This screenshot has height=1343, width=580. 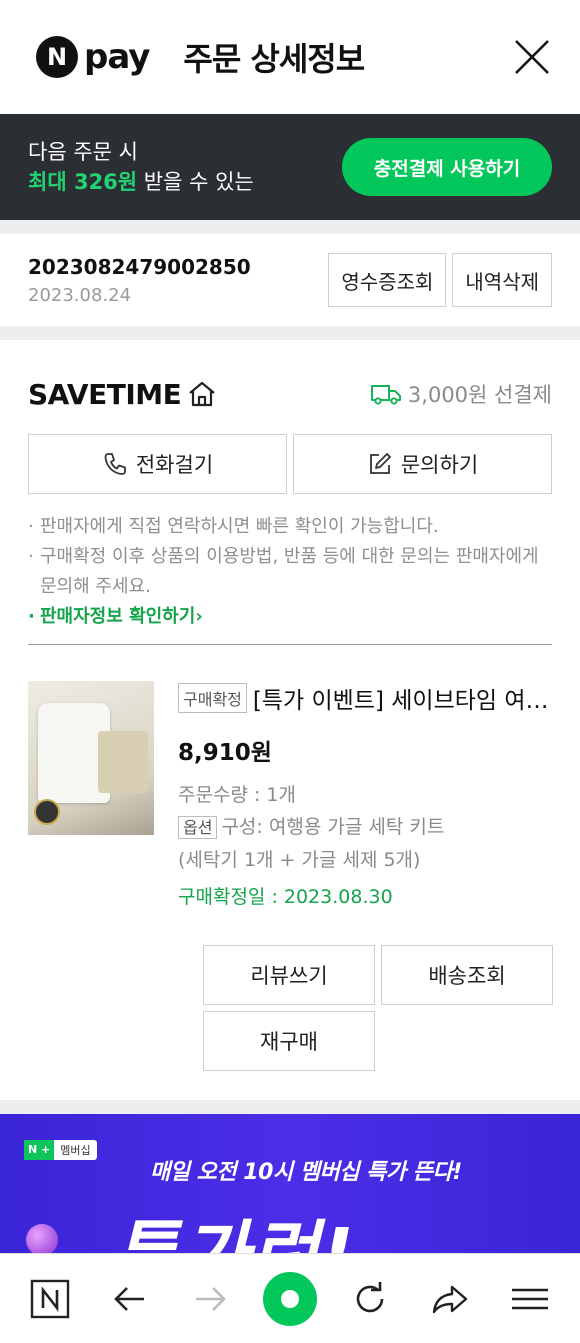 I want to click on forward-icon, so click(x=211, y=1298).